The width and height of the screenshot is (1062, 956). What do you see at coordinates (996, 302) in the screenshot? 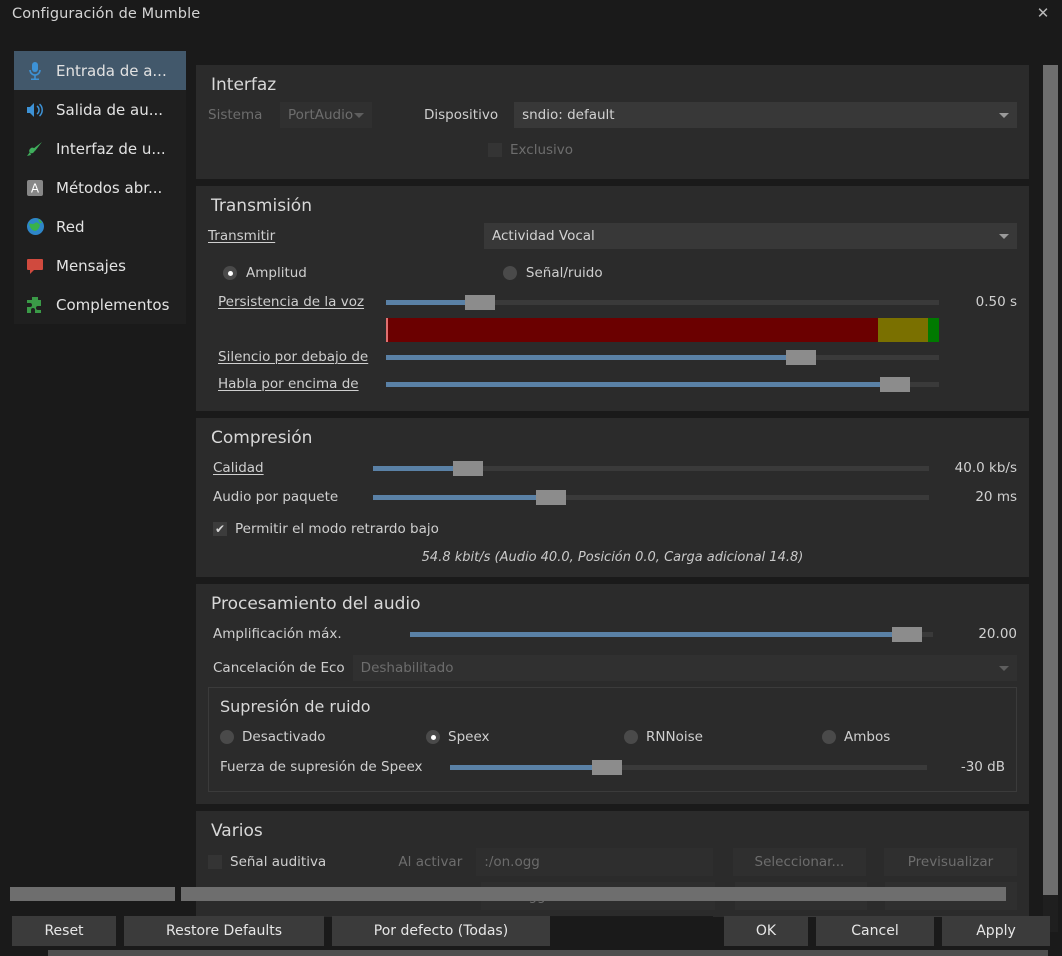
I see `voice-hold-value: 0.50 s` at bounding box center [996, 302].